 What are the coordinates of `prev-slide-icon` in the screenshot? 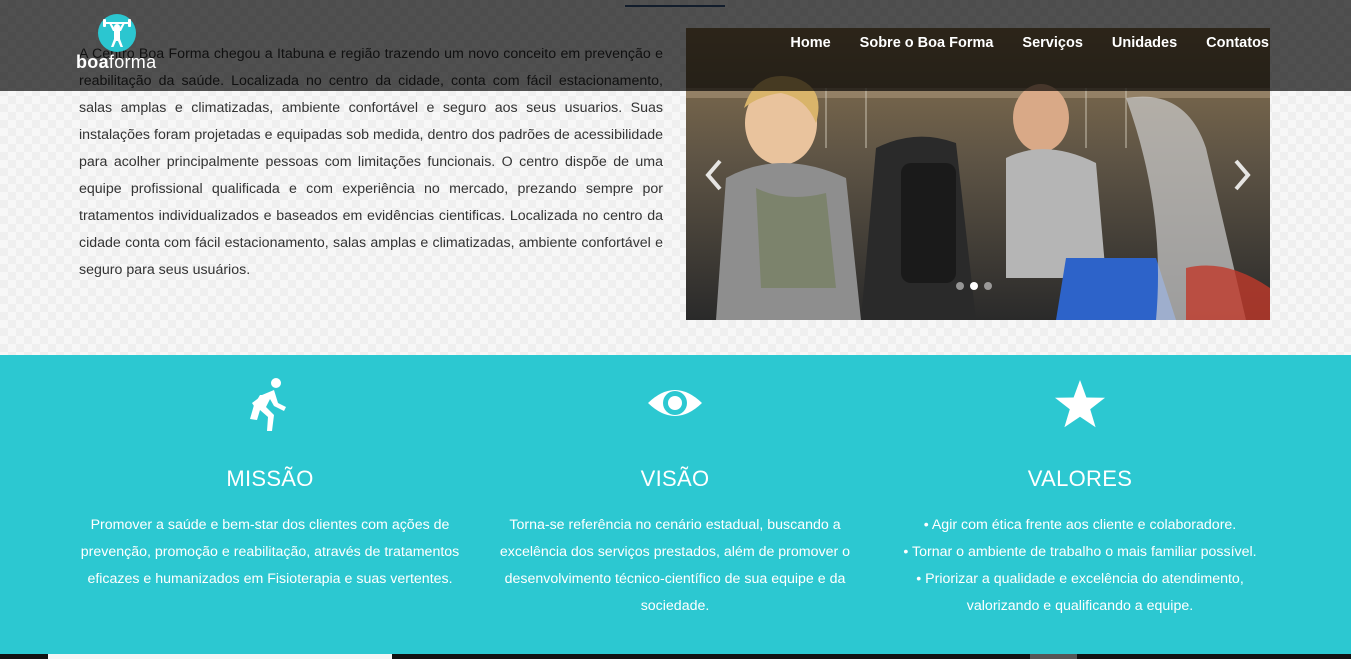 It's located at (714, 178).